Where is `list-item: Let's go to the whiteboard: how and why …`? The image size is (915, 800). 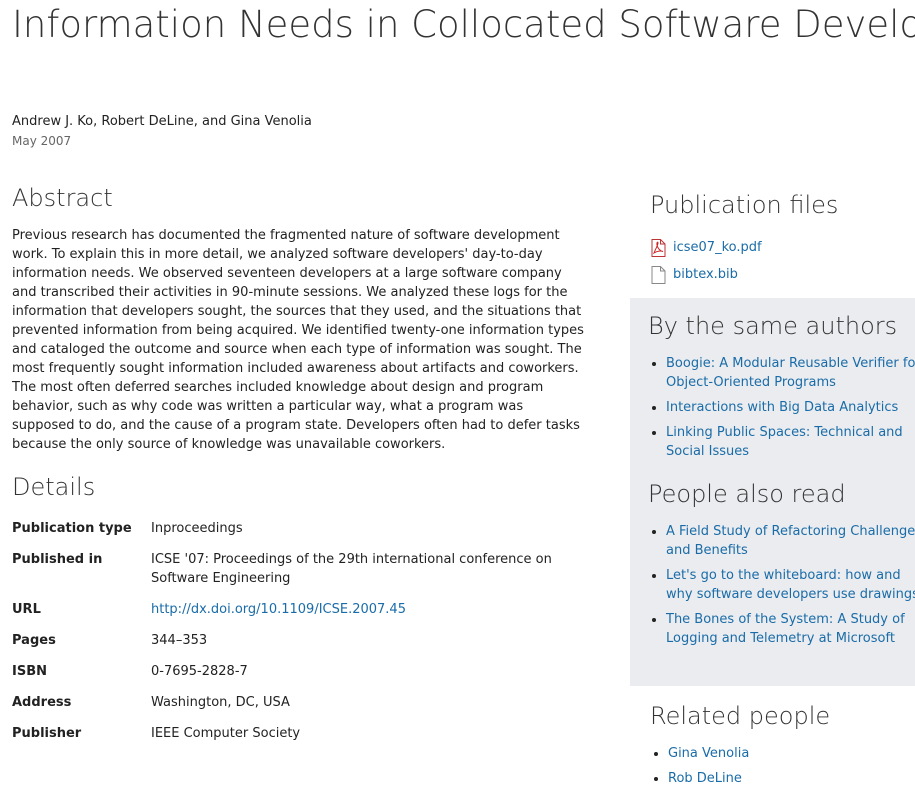
list-item: Let's go to the whiteboard: how and why … is located at coordinates (790, 585).